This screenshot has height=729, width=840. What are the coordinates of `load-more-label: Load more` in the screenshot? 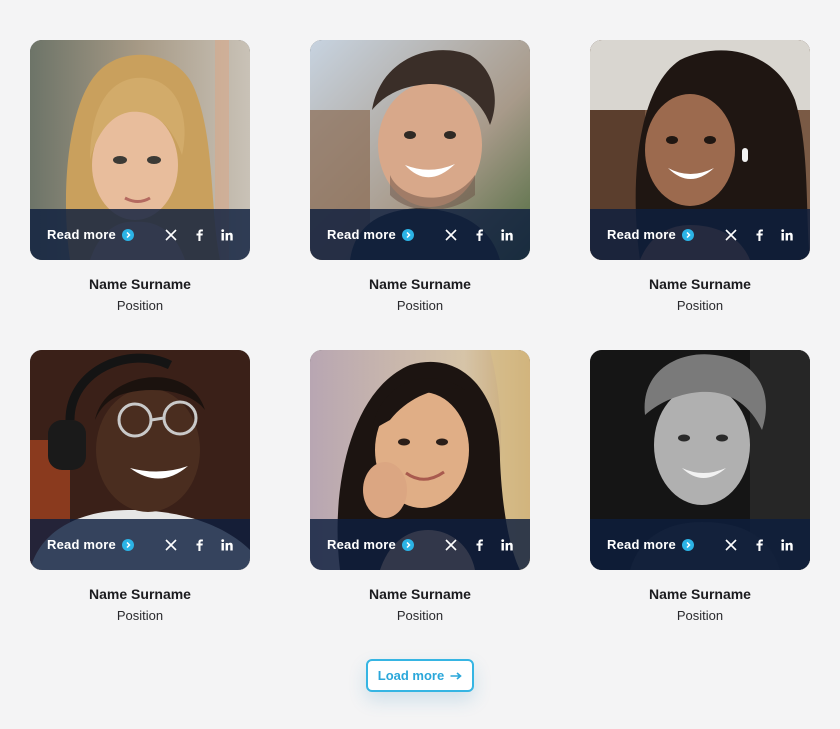 It's located at (411, 675).